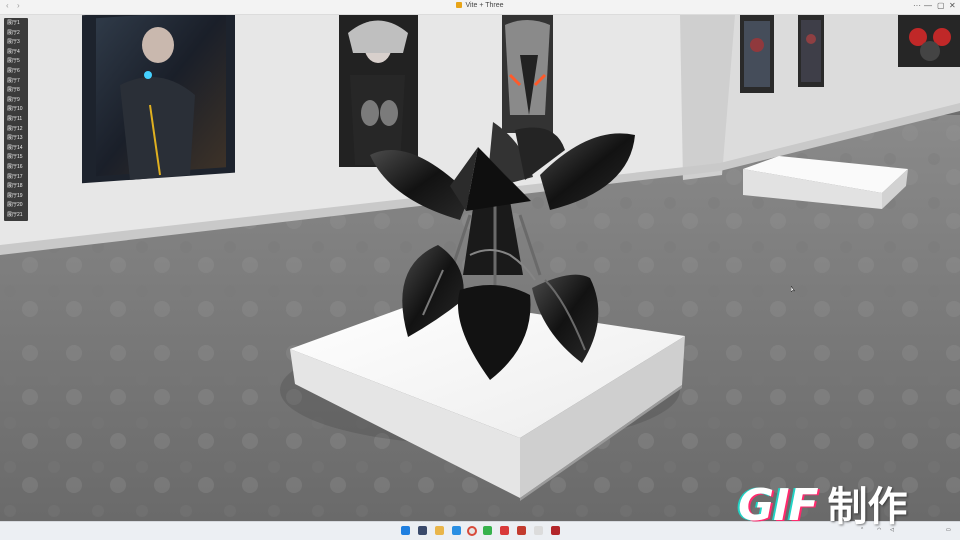 The image size is (960, 540). I want to click on menu-item-20: 展厅20, so click(16, 206).